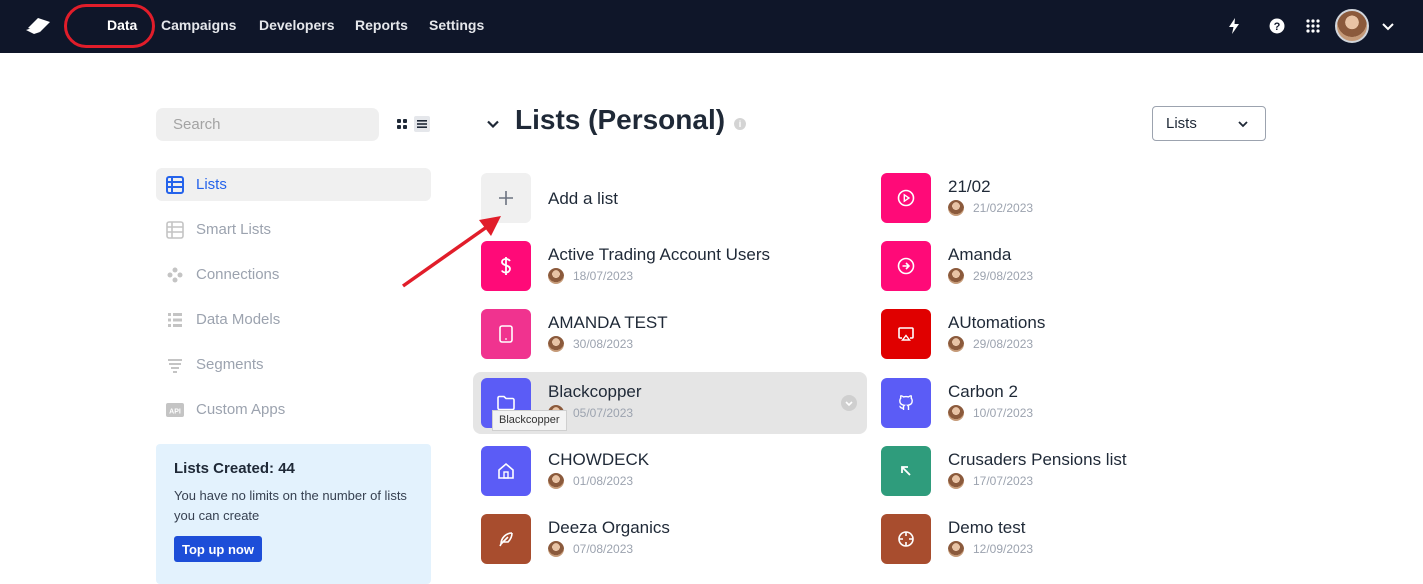 The height and width of the screenshot is (584, 1423). Describe the element at coordinates (506, 471) in the screenshot. I see `home-icon` at that location.